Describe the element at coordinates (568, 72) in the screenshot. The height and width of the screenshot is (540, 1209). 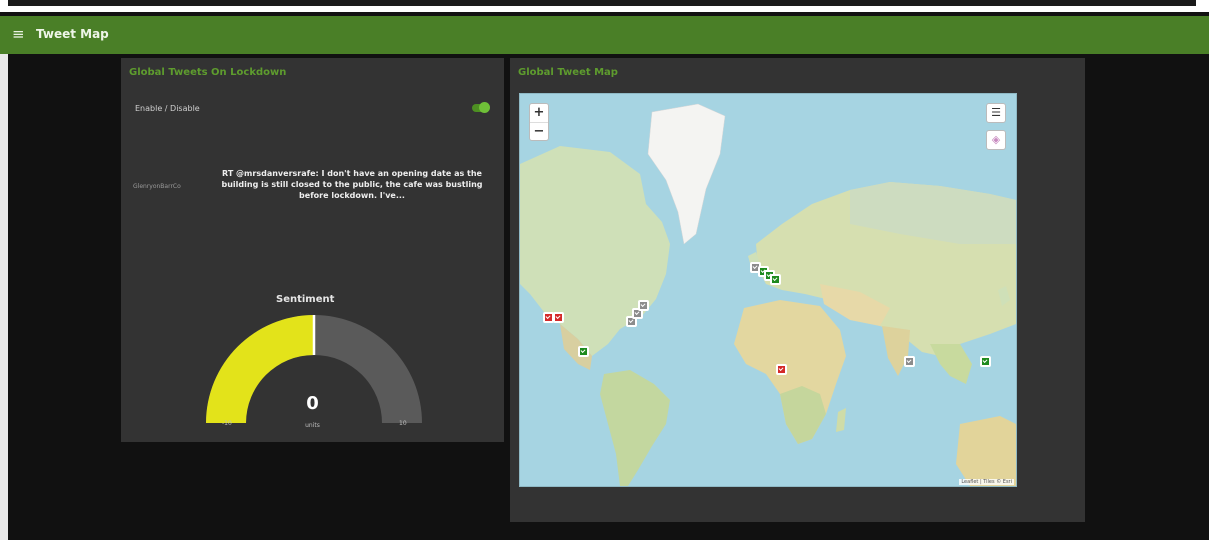
I see `panel-title-map: Global Tweet Map` at that location.